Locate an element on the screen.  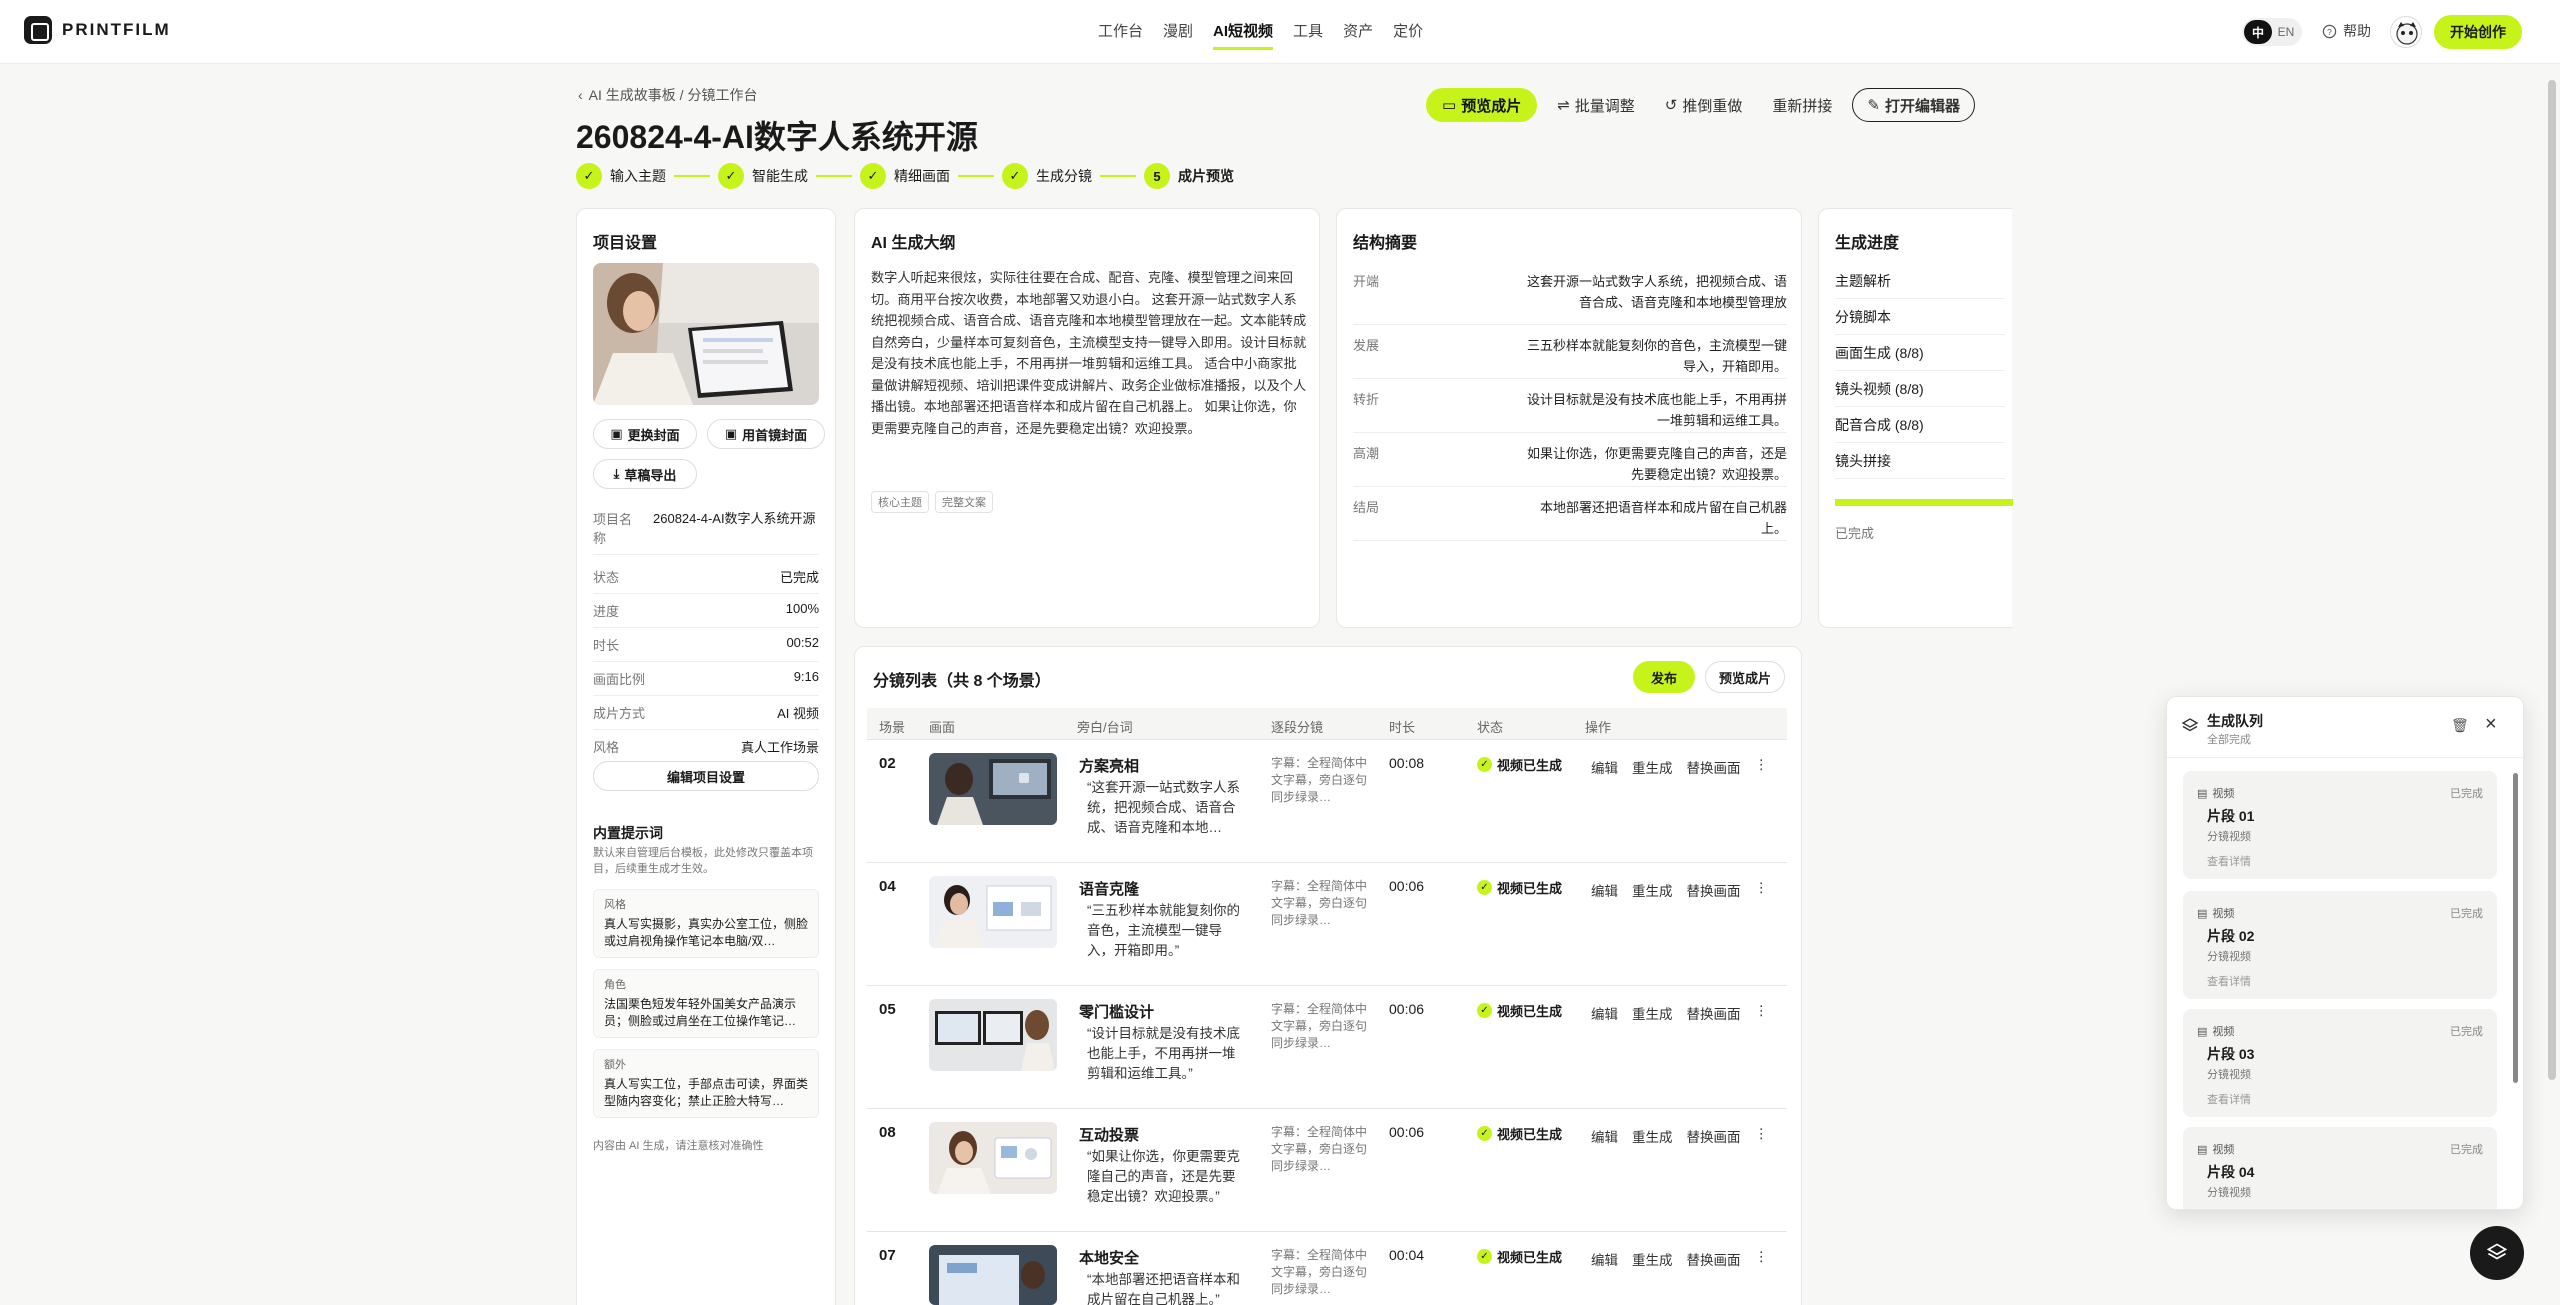
nav-item: 漫剧 is located at coordinates (1178, 35).